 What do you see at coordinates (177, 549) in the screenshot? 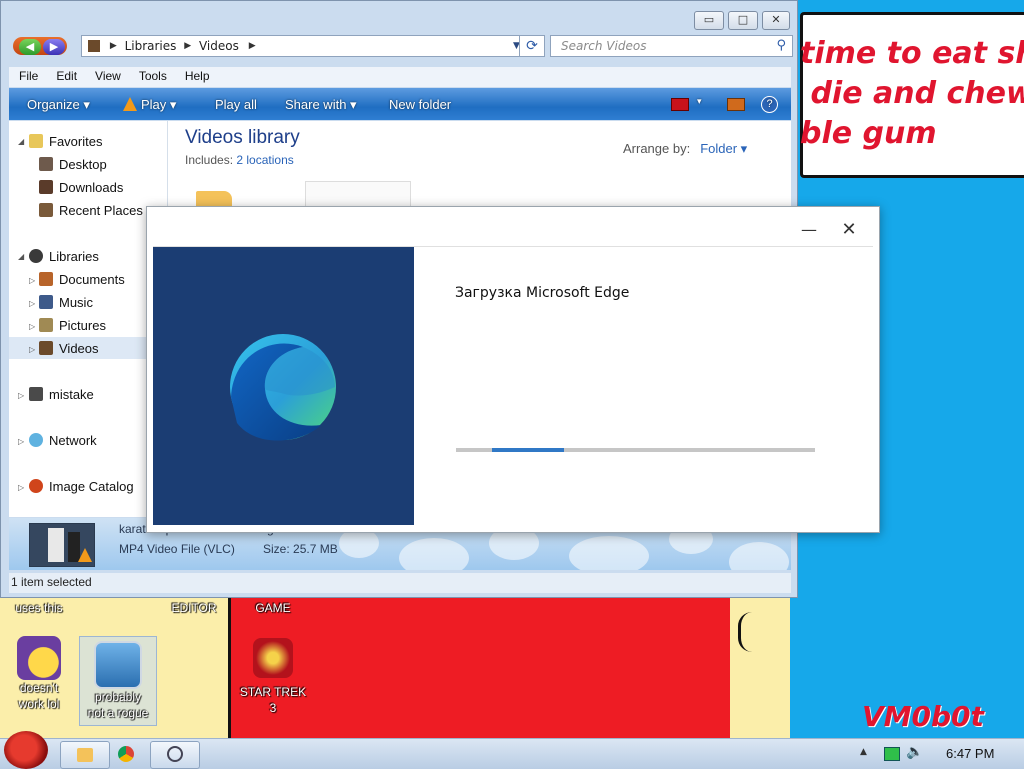
I see `detail-type: MP4 Video File (VLC)` at bounding box center [177, 549].